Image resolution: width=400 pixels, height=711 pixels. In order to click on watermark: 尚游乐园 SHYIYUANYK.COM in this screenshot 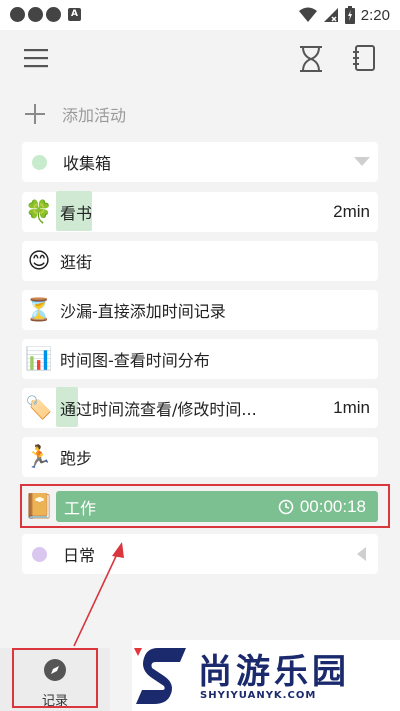, I will do `click(266, 675)`.